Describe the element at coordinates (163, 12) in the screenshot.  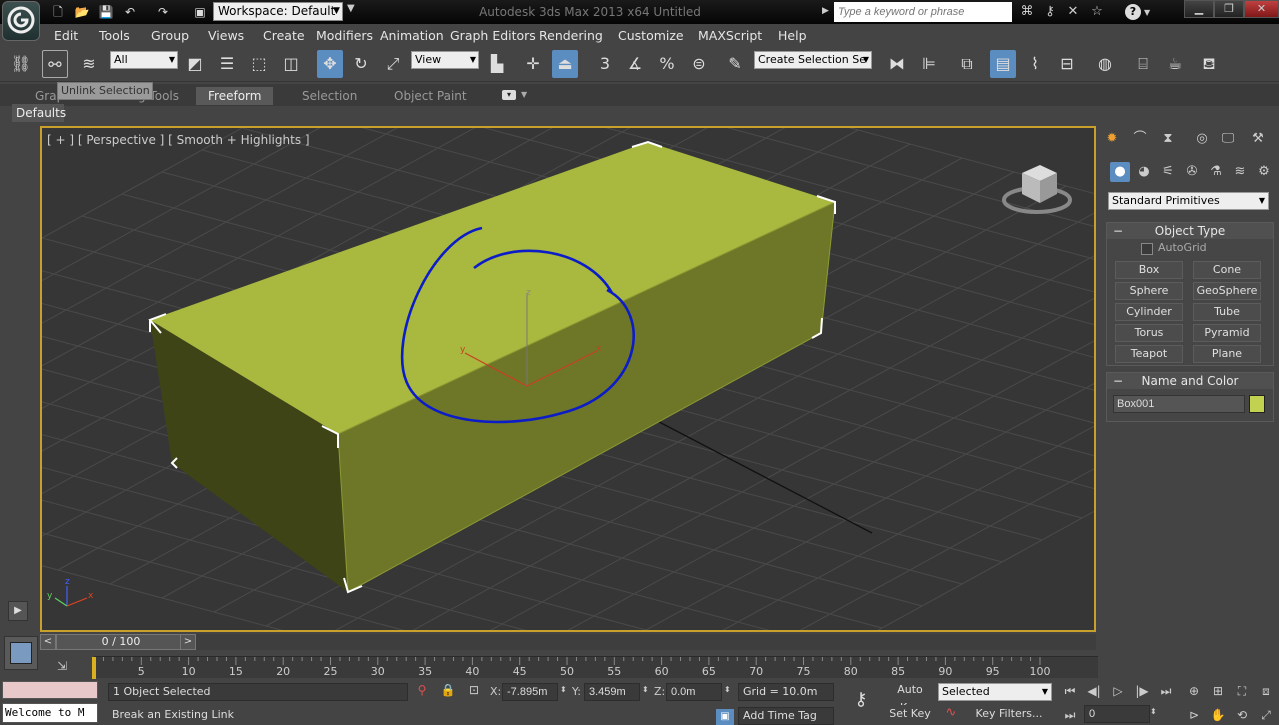
I see `redo-icon: ↷` at that location.